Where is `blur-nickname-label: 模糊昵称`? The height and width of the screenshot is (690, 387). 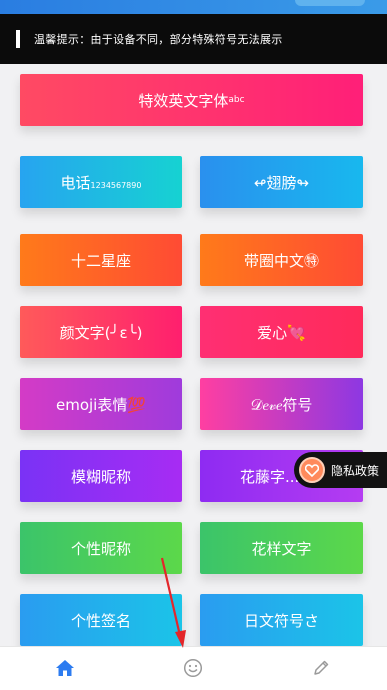 blur-nickname-label: 模糊昵称 is located at coordinates (100, 476).